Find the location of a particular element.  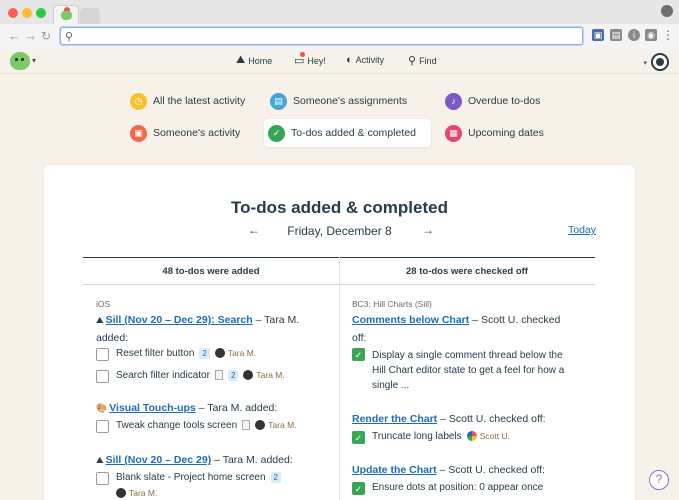

window-icon: ▤ is located at coordinates (616, 35).